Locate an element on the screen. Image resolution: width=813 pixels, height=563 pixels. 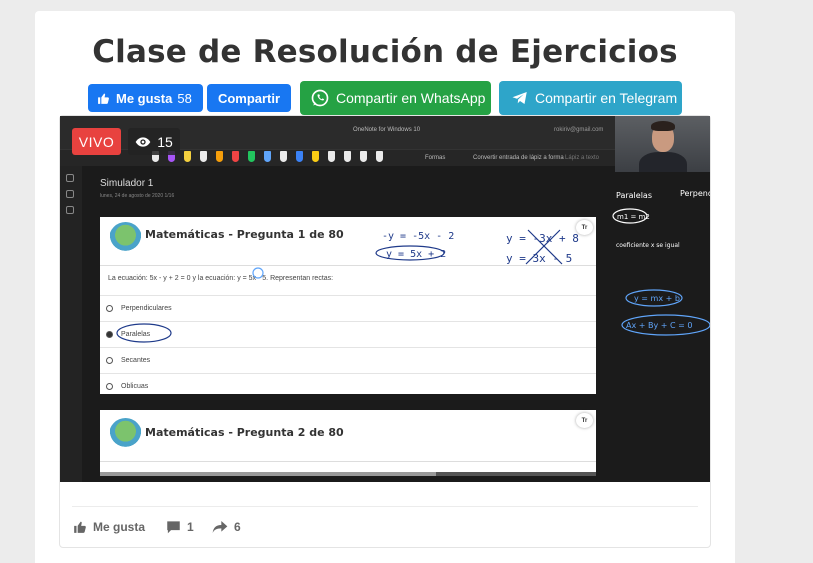
page-title: Clase de Resolución de Ejercicios is located at coordinates (385, 52).